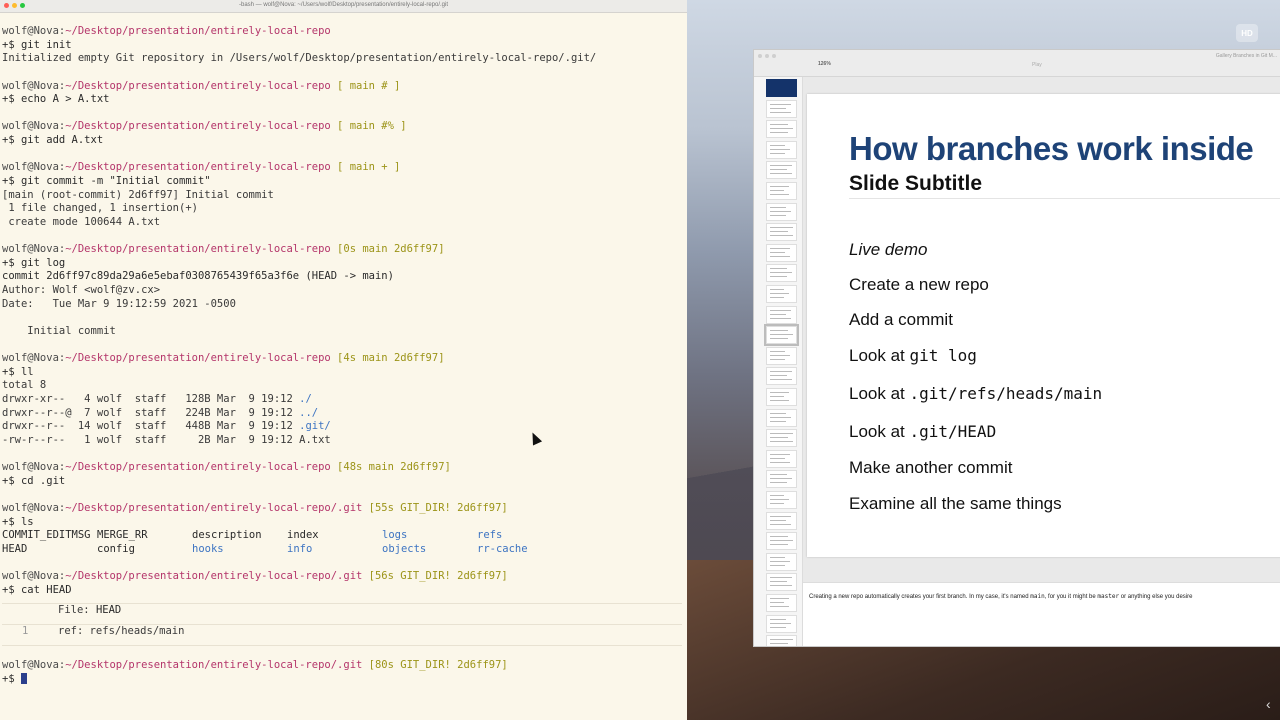  I want to click on command-text: +$ ls, so click(18, 521).